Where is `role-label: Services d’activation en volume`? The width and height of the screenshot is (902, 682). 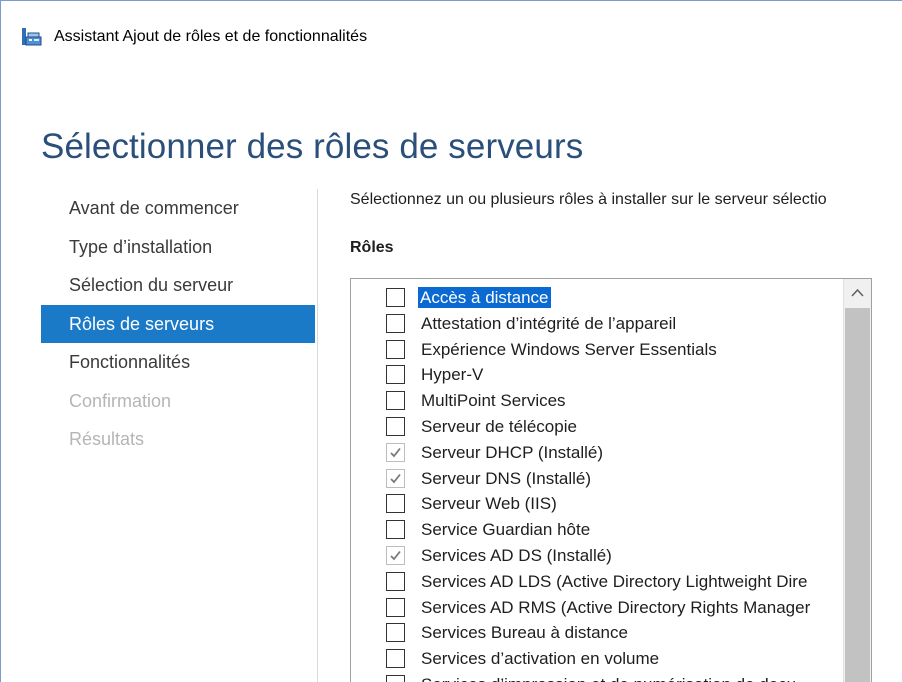 role-label: Services d’activation en volume is located at coordinates (540, 659).